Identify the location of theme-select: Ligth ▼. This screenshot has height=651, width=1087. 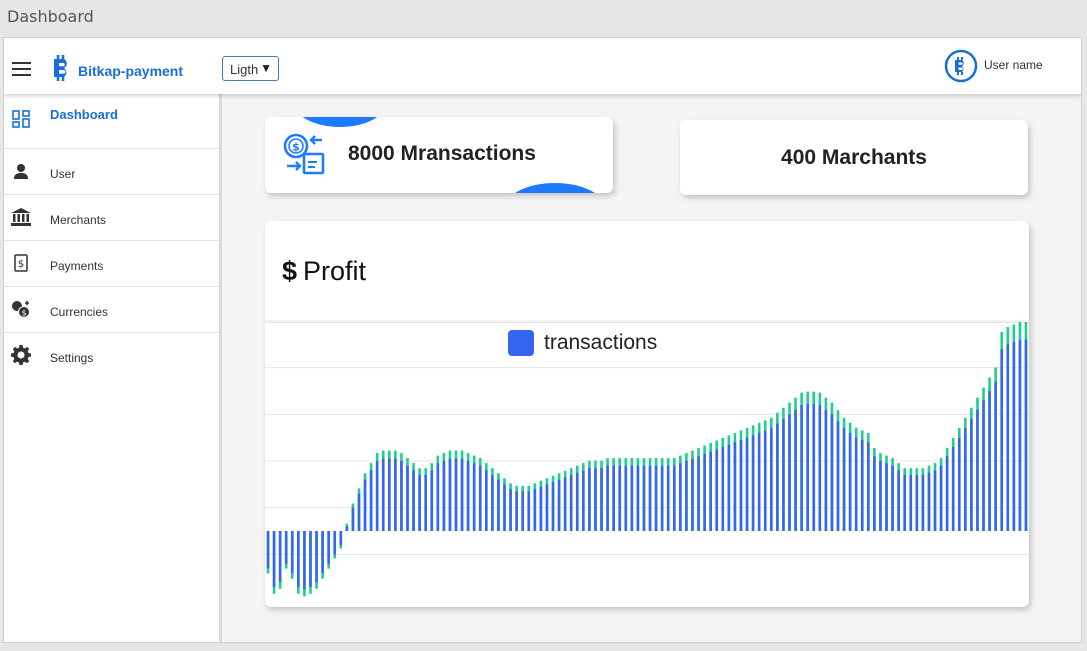
(250, 68).